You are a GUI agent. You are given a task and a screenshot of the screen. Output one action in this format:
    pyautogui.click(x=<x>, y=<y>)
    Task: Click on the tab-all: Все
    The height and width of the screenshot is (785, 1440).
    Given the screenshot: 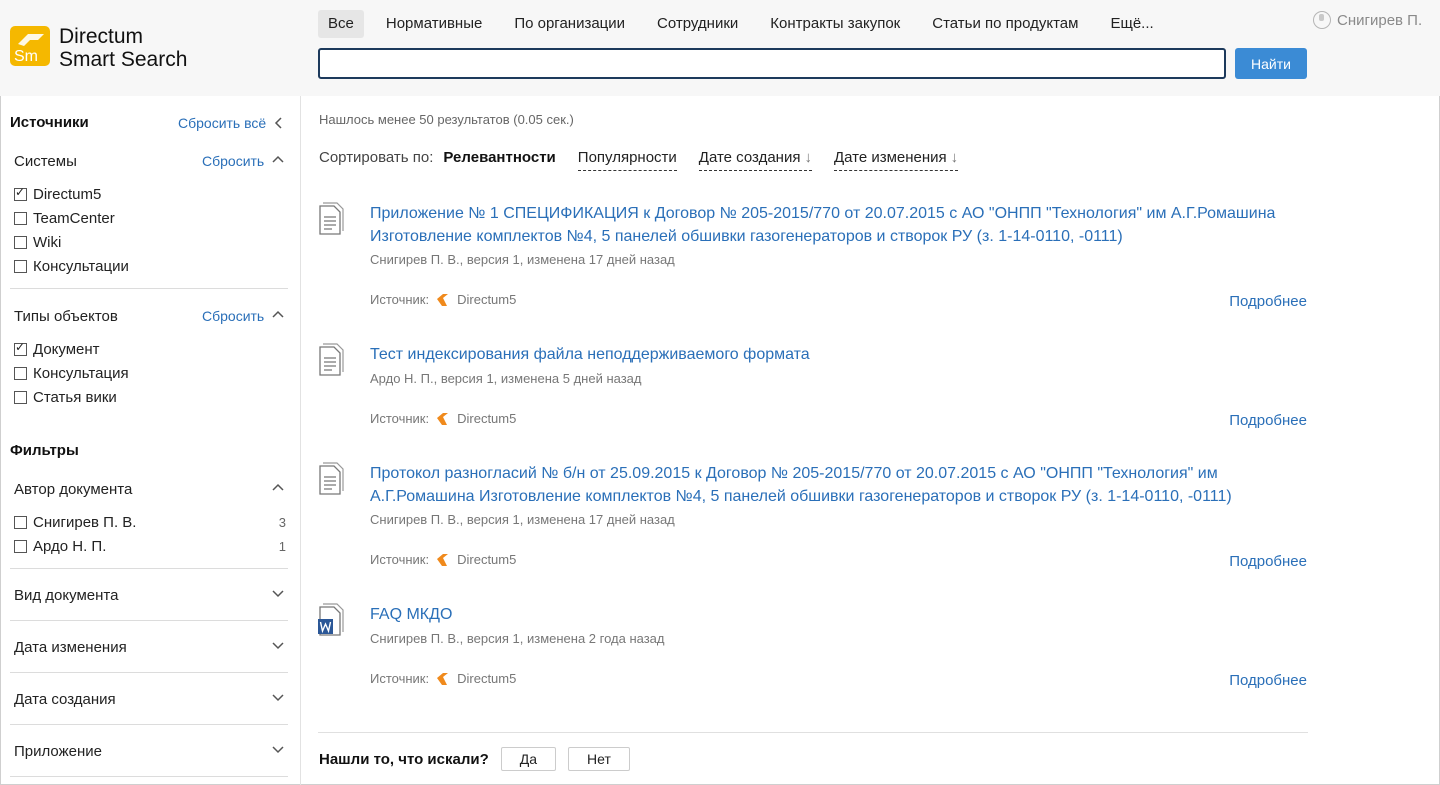 What is the action you would take?
    pyautogui.click(x=341, y=24)
    